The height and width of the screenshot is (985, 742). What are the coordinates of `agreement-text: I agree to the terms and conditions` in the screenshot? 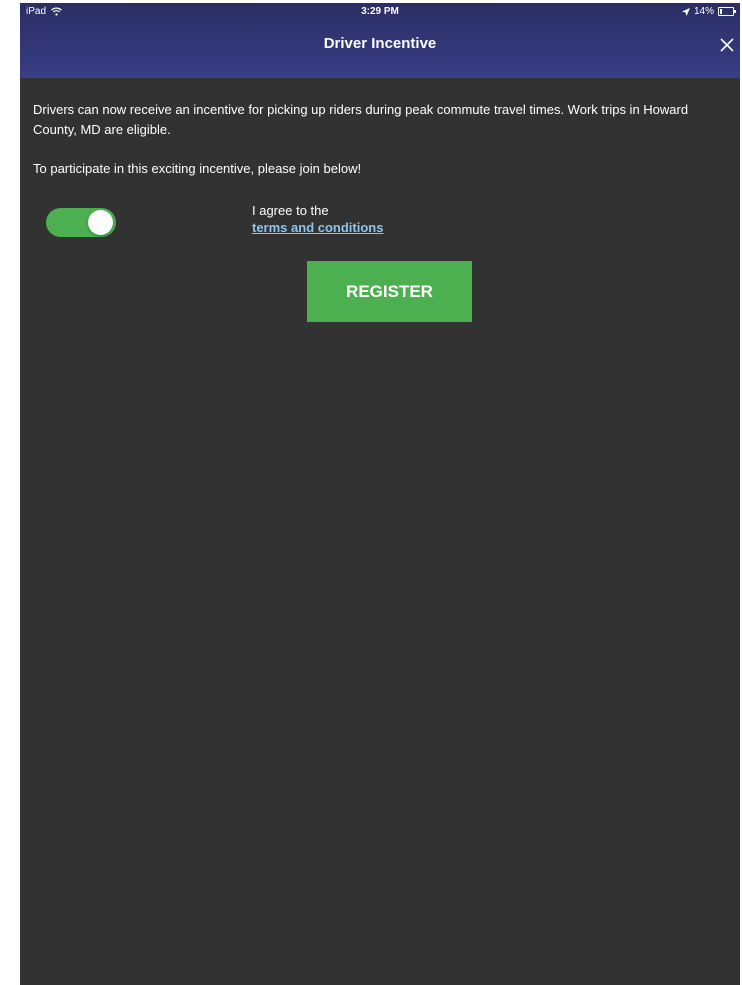 It's located at (317, 219).